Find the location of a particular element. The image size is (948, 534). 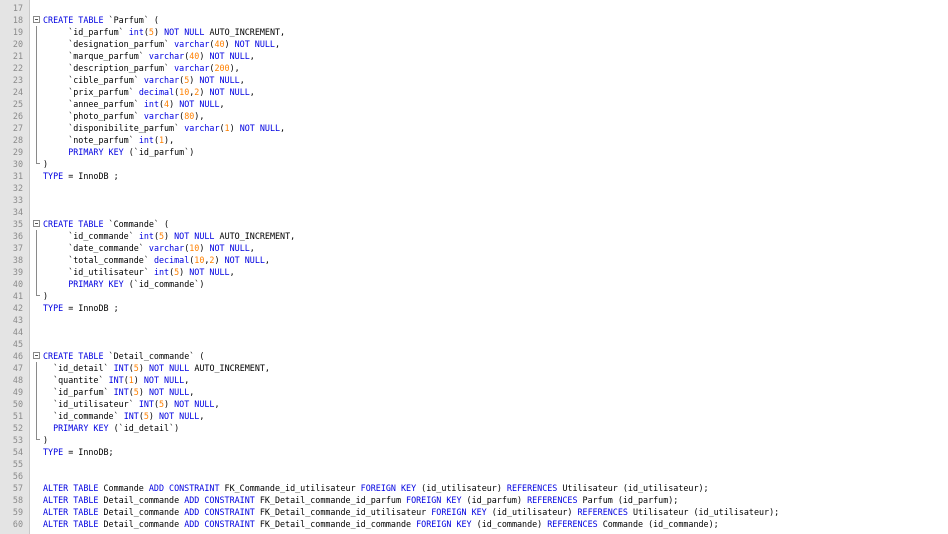

code-line: 45 is located at coordinates (474, 344).